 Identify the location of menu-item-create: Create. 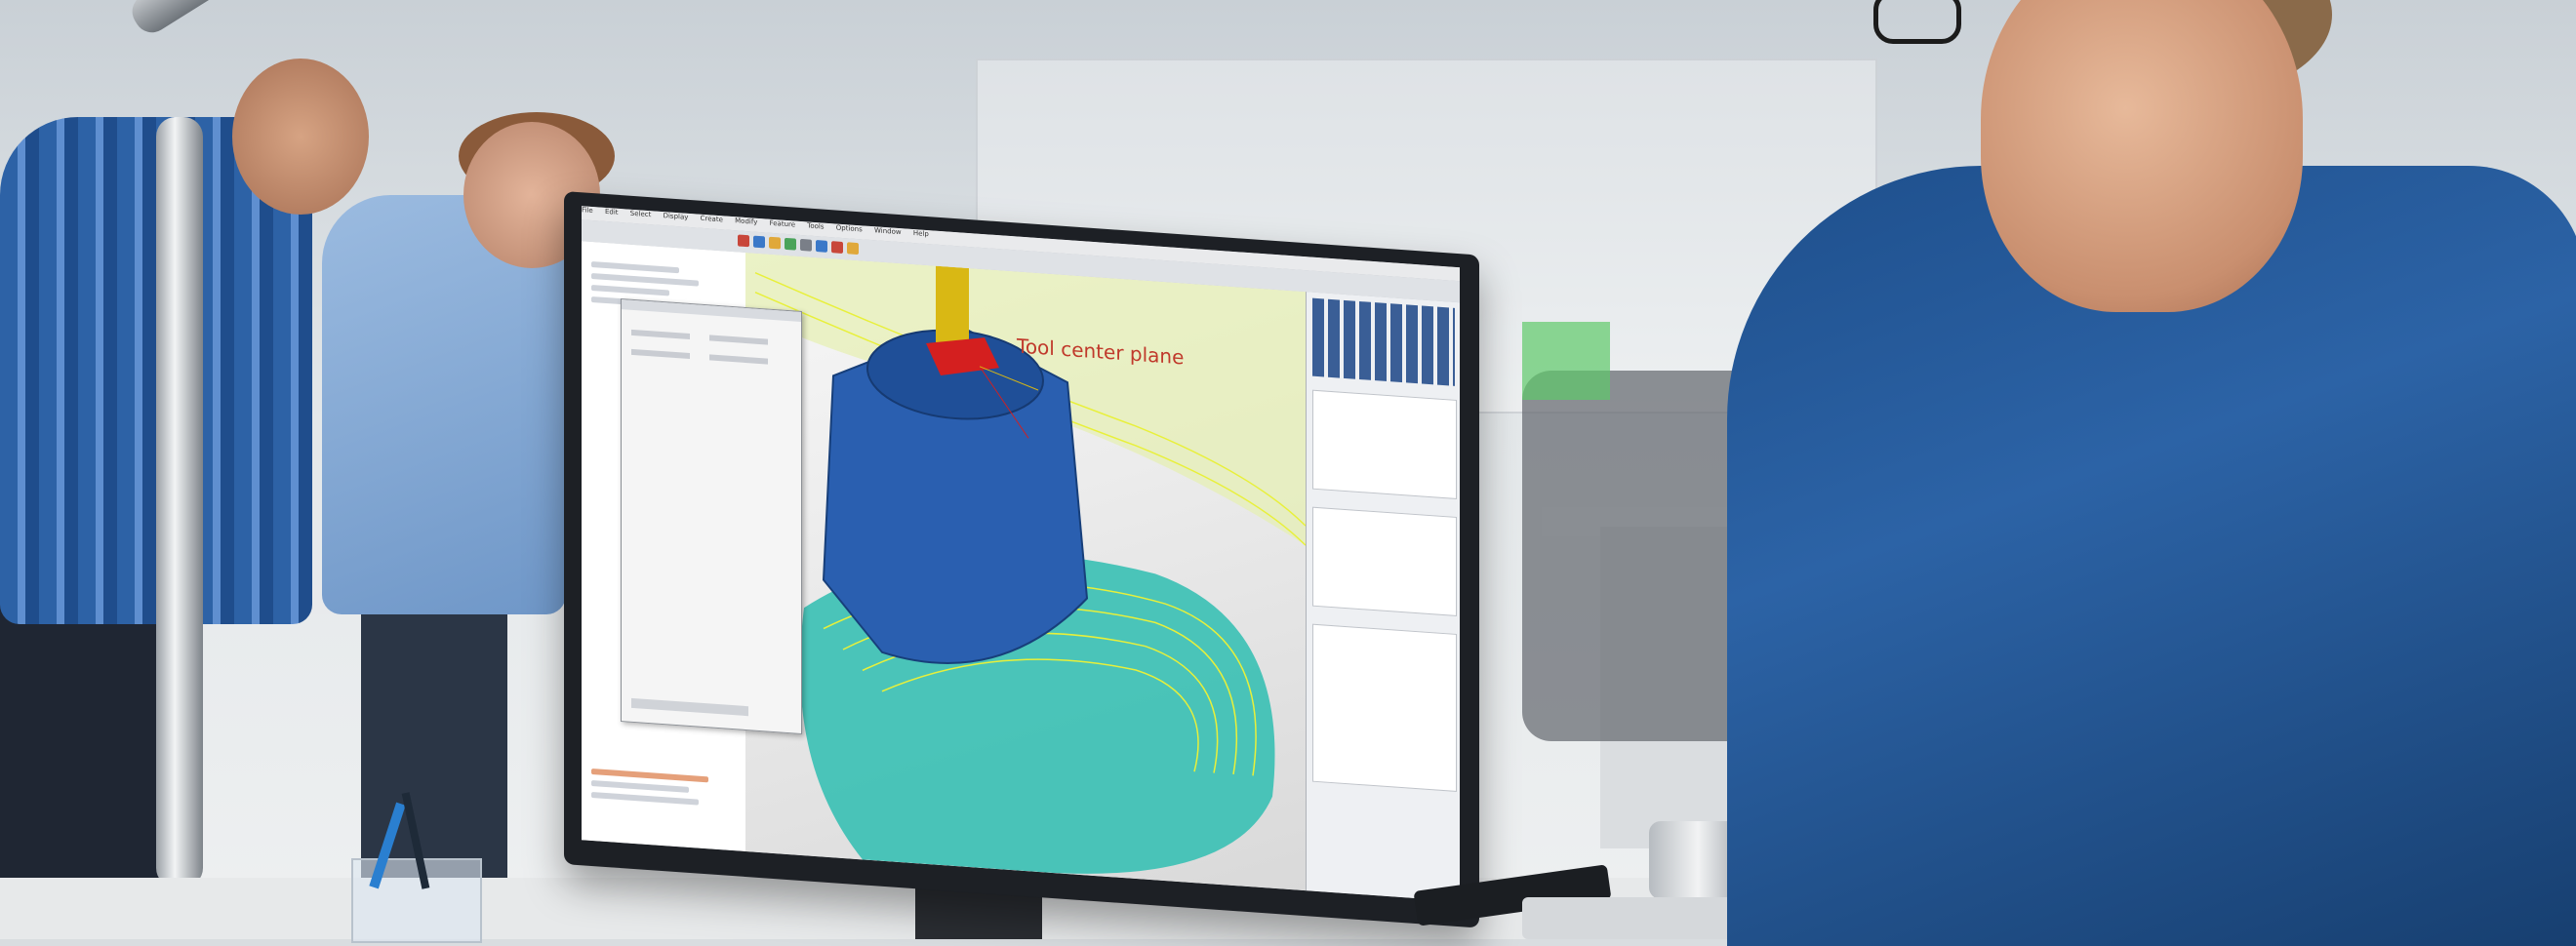
(712, 219).